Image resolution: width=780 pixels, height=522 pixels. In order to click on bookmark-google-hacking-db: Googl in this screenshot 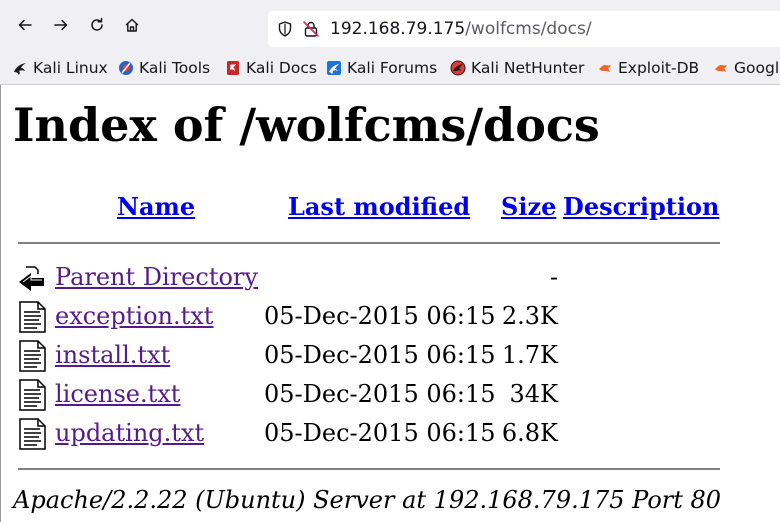, I will do `click(746, 68)`.